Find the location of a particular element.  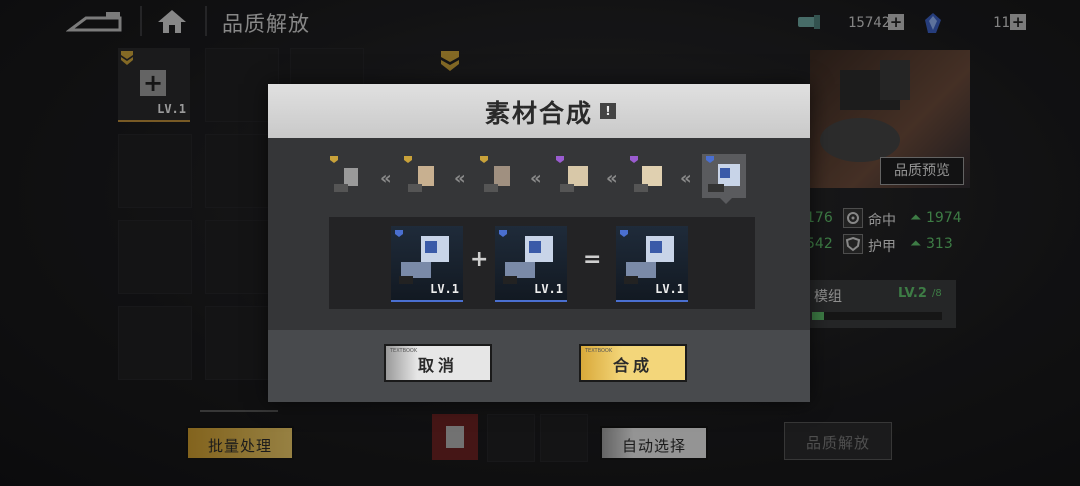

plus-sign: + is located at coordinates (479, 259).